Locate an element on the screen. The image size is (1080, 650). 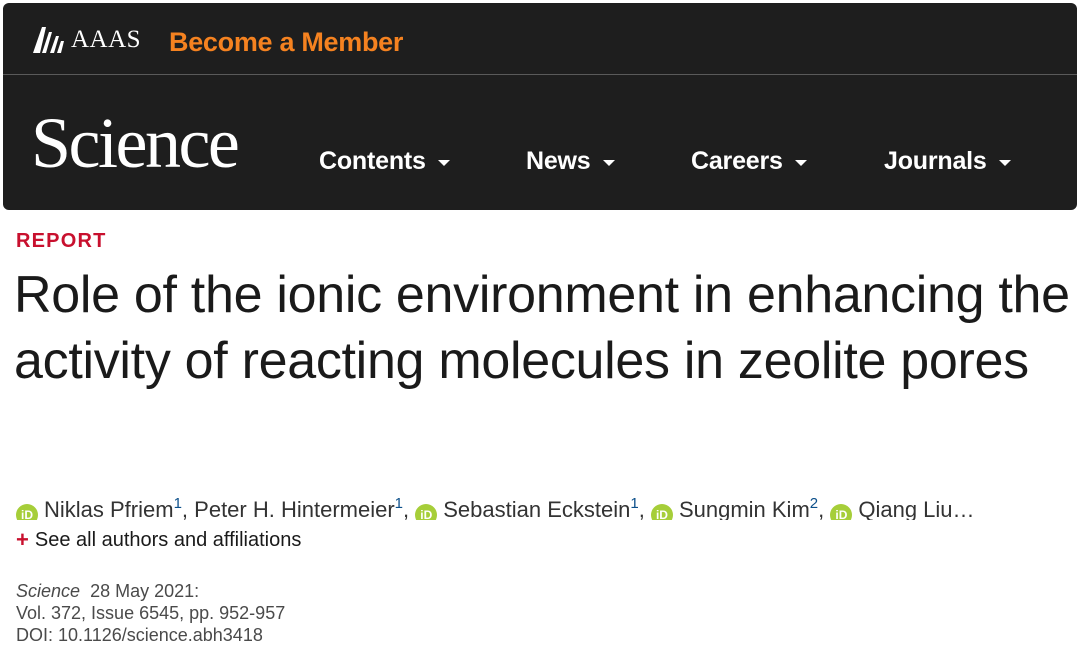
main-nav: Contents News Careers Journals is located at coordinates (540, 161).